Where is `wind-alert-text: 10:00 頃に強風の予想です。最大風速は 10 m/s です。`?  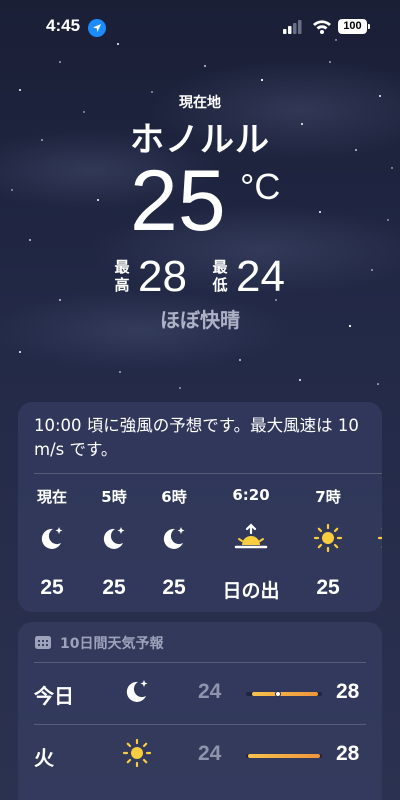
wind-alert-text: 10:00 頃に強風の予想です。最大風速は 10 m/s です。 is located at coordinates (196, 437).